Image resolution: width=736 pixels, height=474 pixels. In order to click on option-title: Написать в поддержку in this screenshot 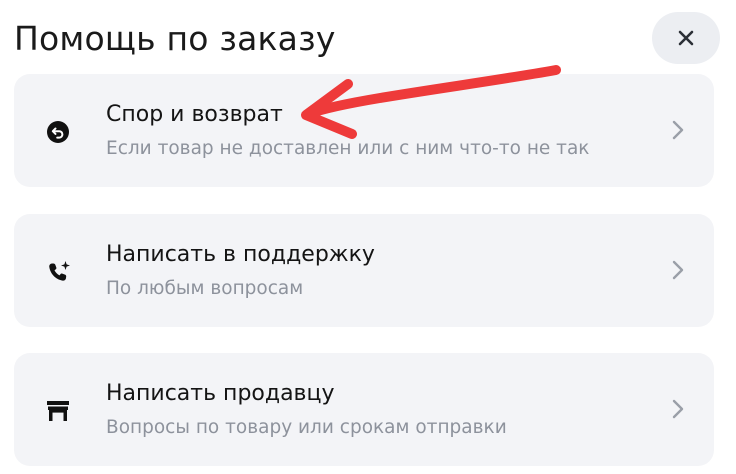, I will do `click(240, 254)`.